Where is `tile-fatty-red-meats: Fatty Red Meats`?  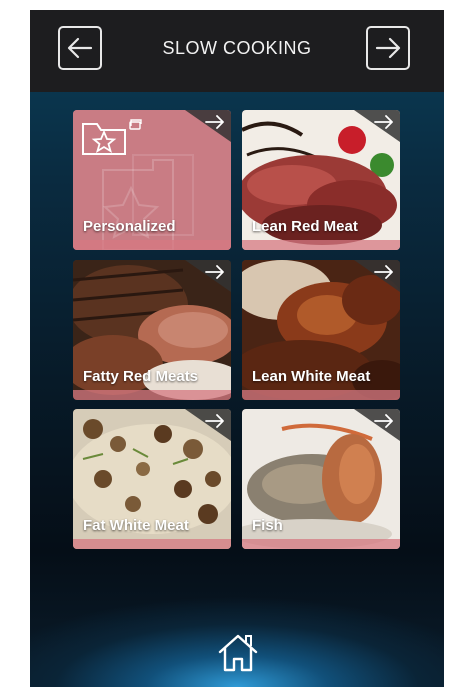 tile-fatty-red-meats: Fatty Red Meats is located at coordinates (152, 330).